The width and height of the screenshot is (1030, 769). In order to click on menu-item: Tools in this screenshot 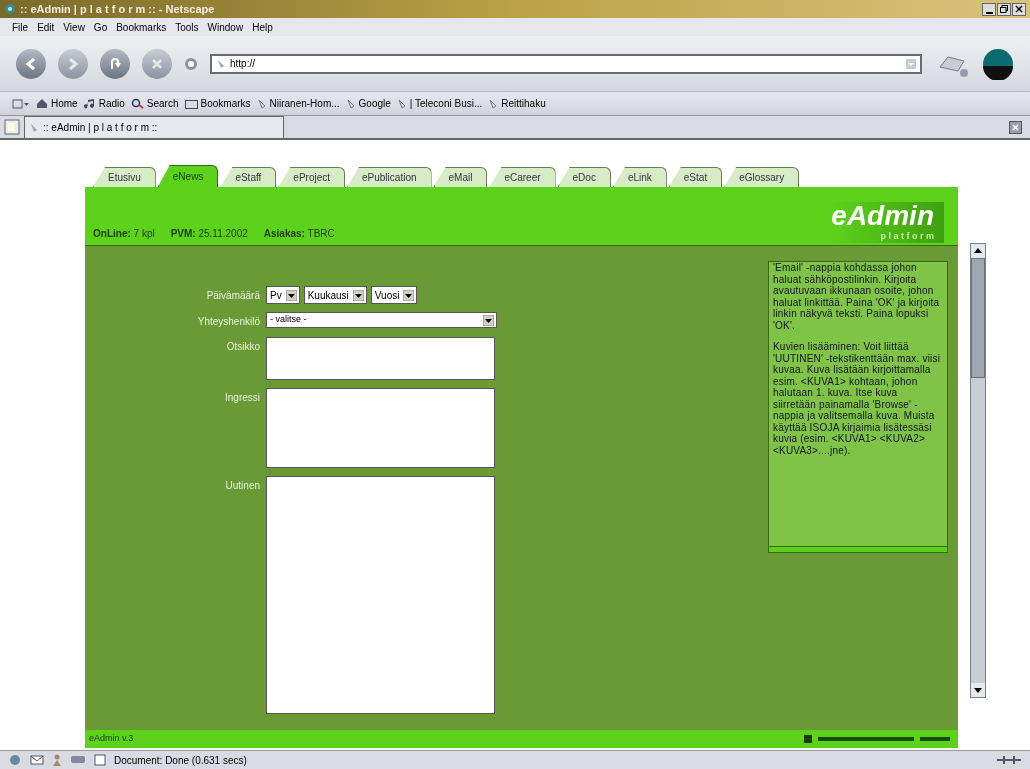, I will do `click(187, 27)`.